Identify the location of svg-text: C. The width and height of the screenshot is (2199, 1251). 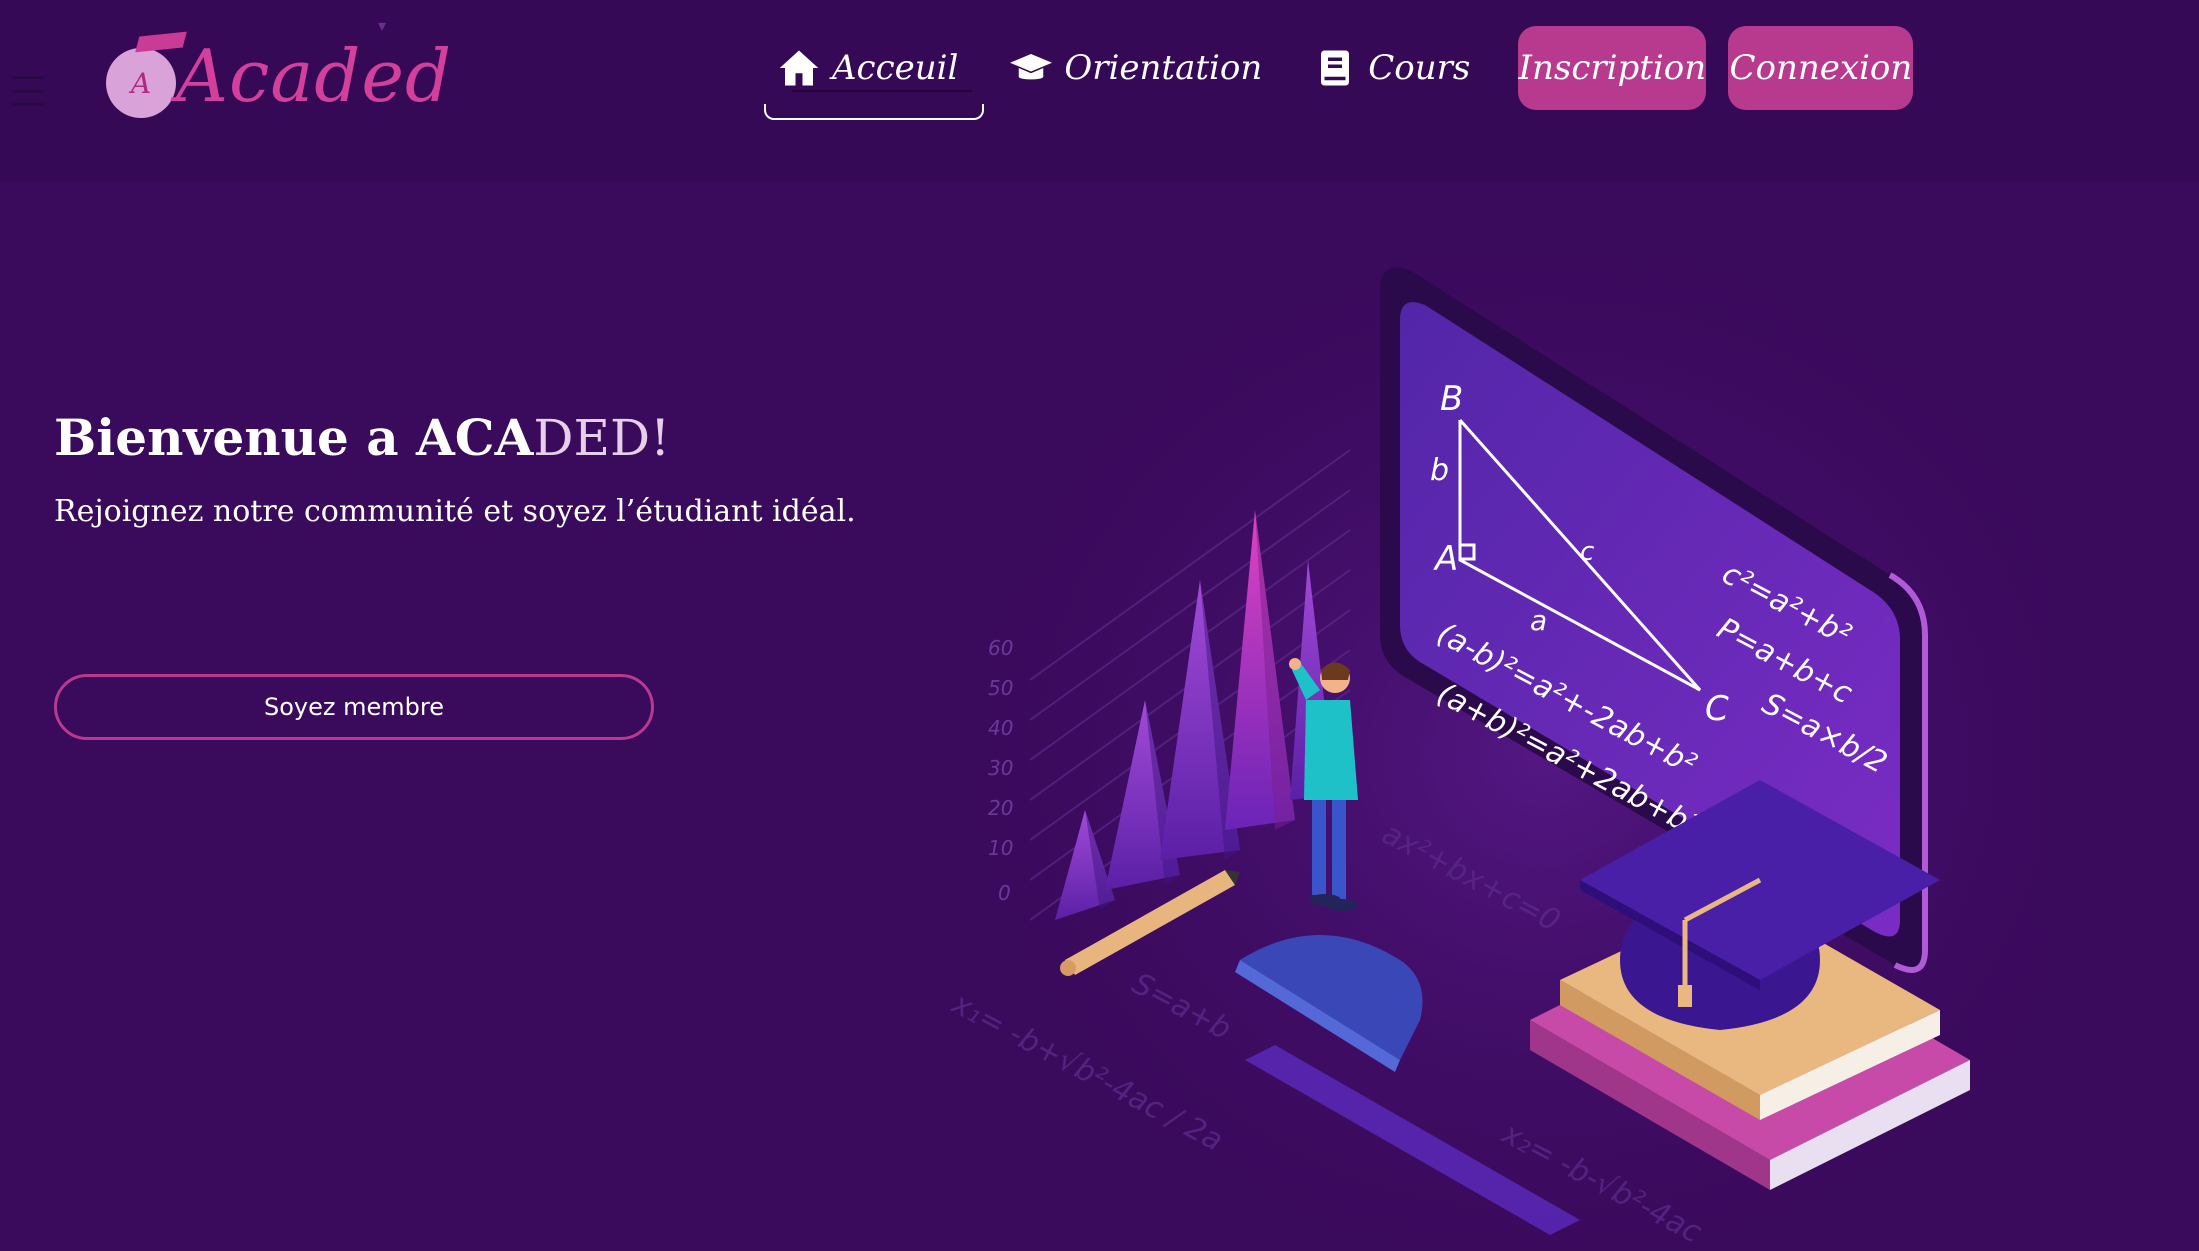
(1717, 709).